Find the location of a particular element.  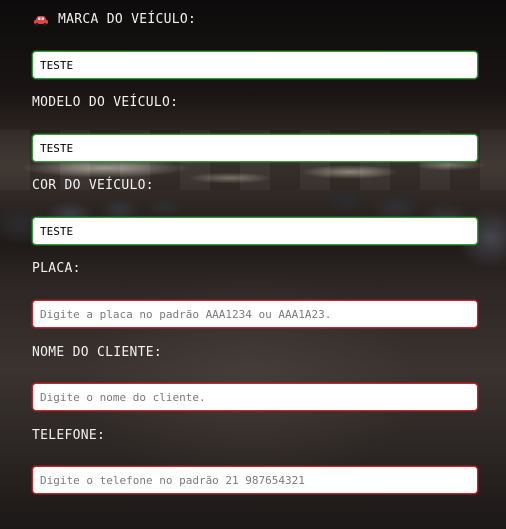

color-label-row: COR DO VEÍCULO: is located at coordinates (93, 185).